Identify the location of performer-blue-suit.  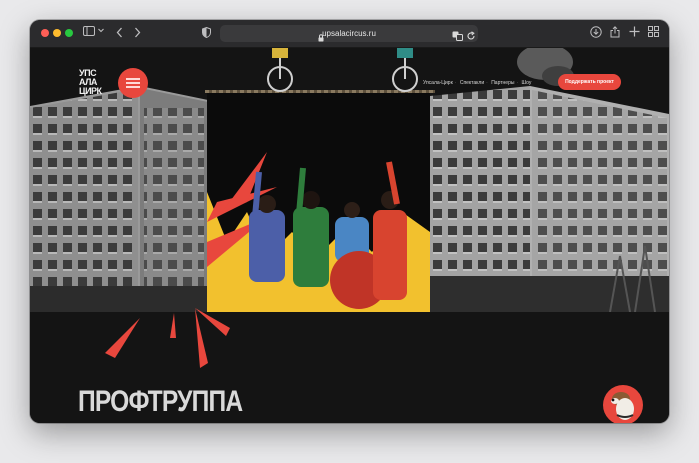
(267, 226).